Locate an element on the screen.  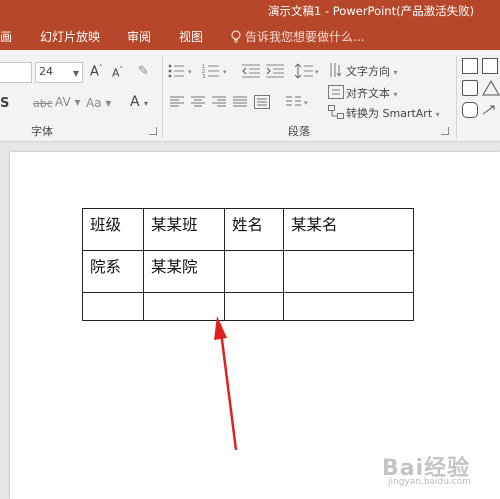
rectangle-shape-icon is located at coordinates (470, 88).